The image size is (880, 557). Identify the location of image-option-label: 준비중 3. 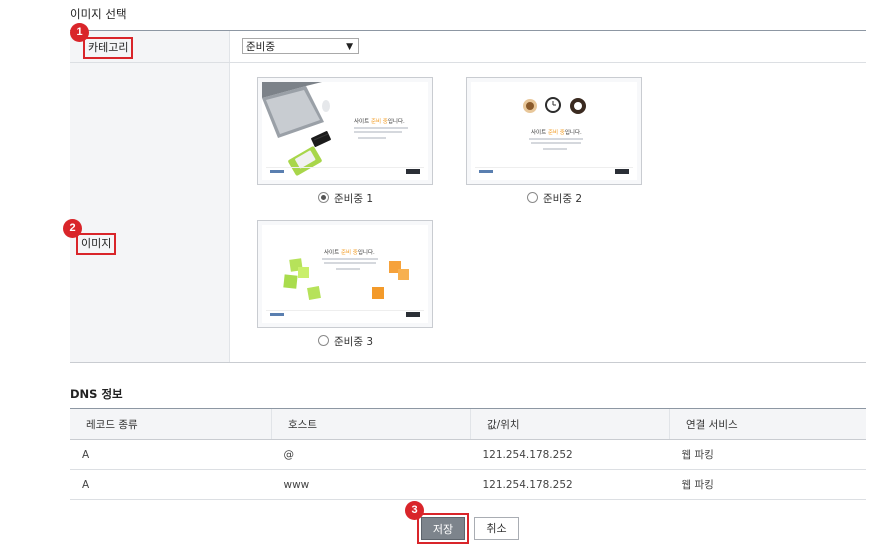
(353, 342).